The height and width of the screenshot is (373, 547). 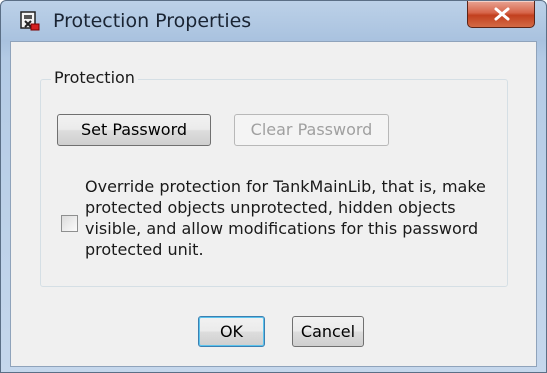 What do you see at coordinates (30, 21) in the screenshot?
I see `protection-lock-icon` at bounding box center [30, 21].